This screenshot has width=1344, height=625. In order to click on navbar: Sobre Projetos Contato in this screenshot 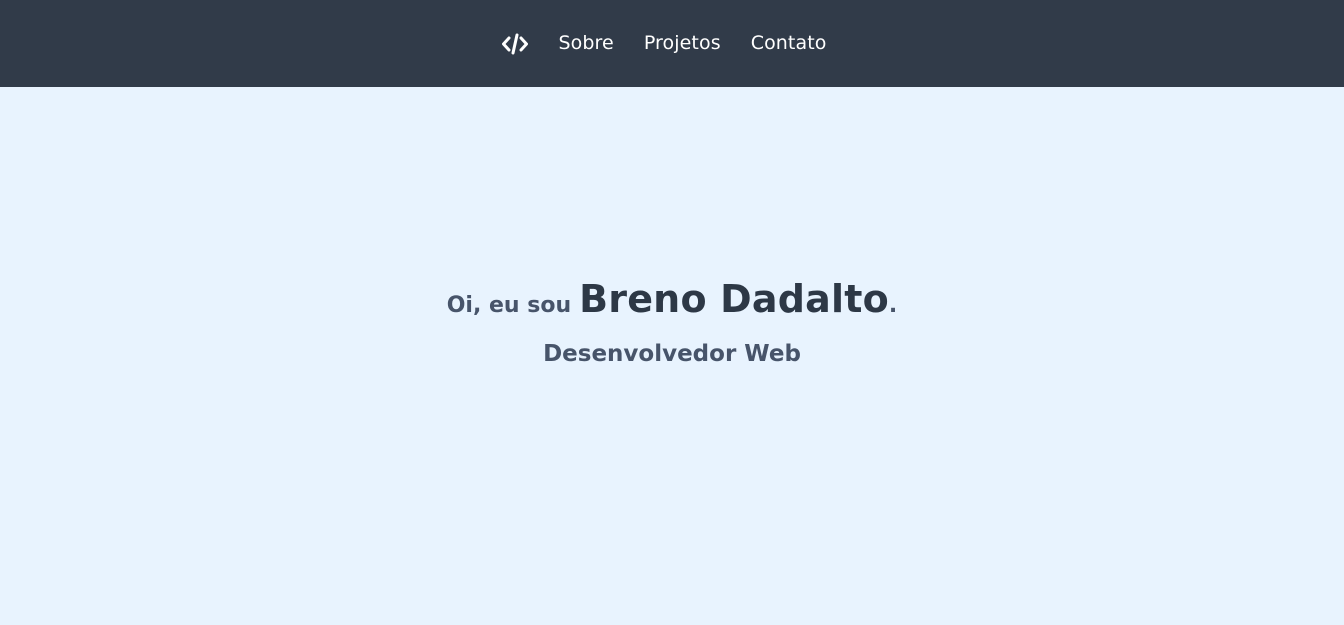, I will do `click(672, 43)`.